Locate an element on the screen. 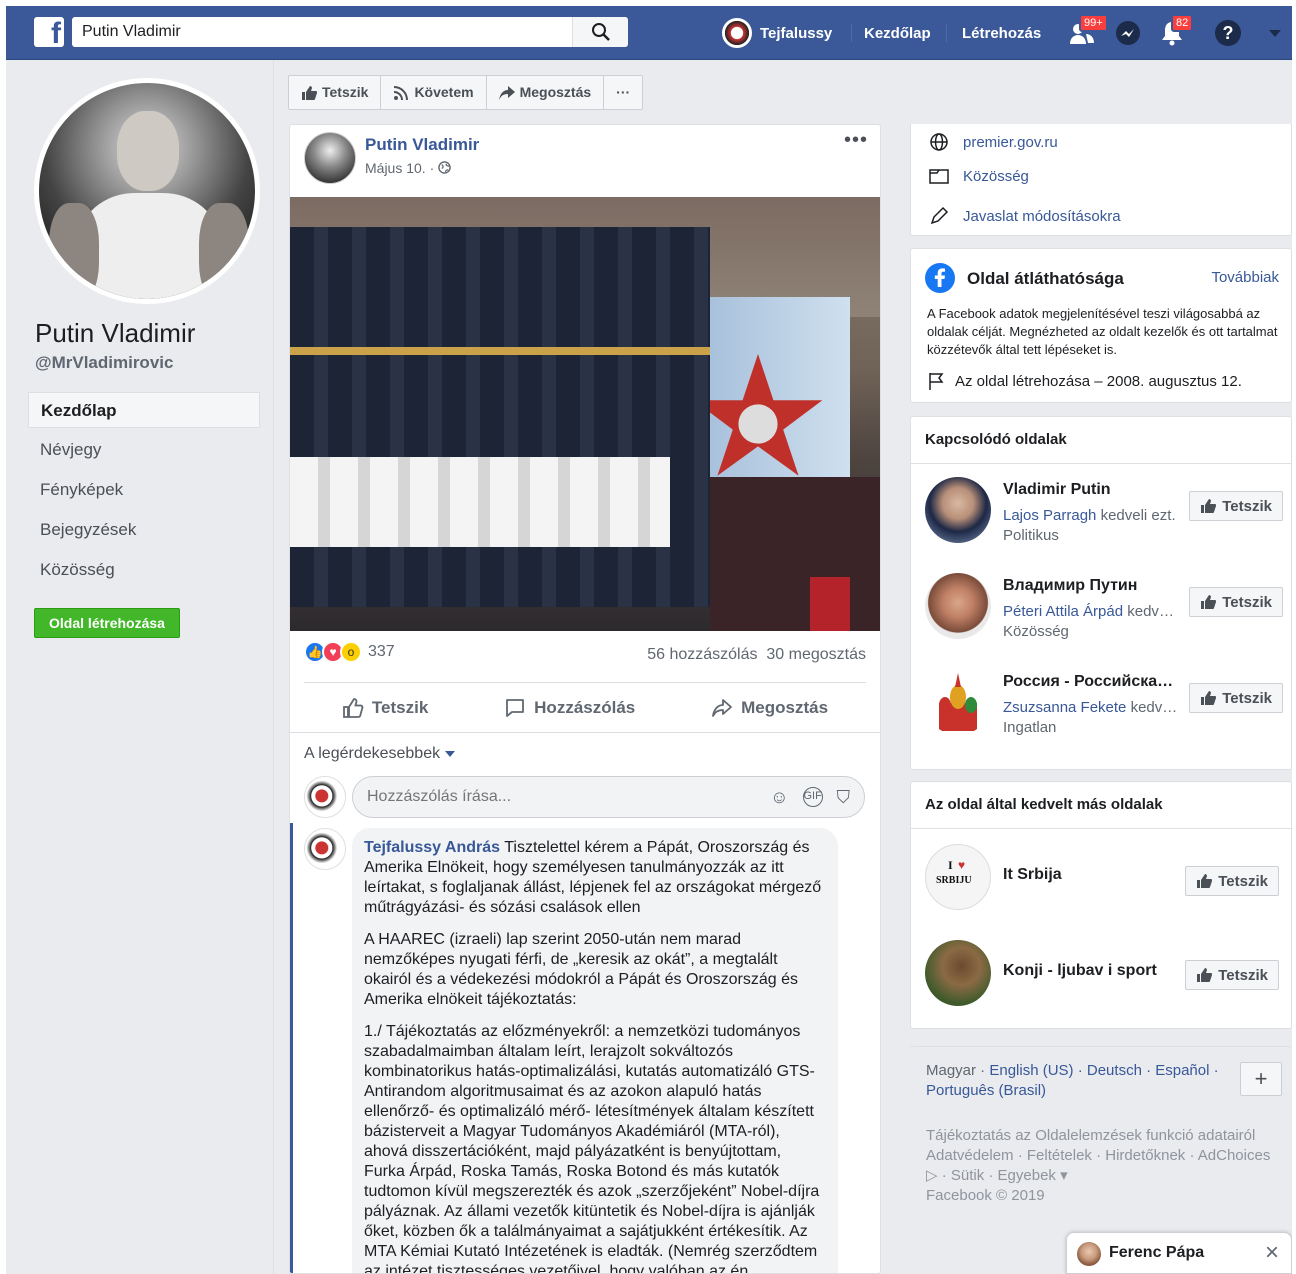  comment-input is located at coordinates (557, 797).